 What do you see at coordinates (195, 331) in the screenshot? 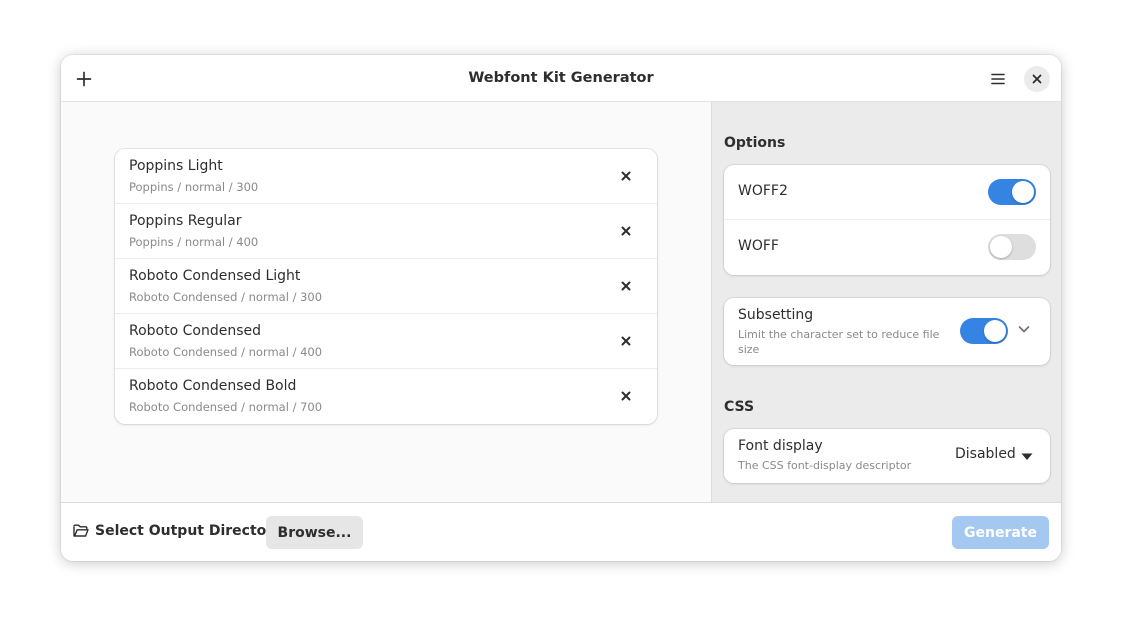
I see `font-name: Roboto Condensed` at bounding box center [195, 331].